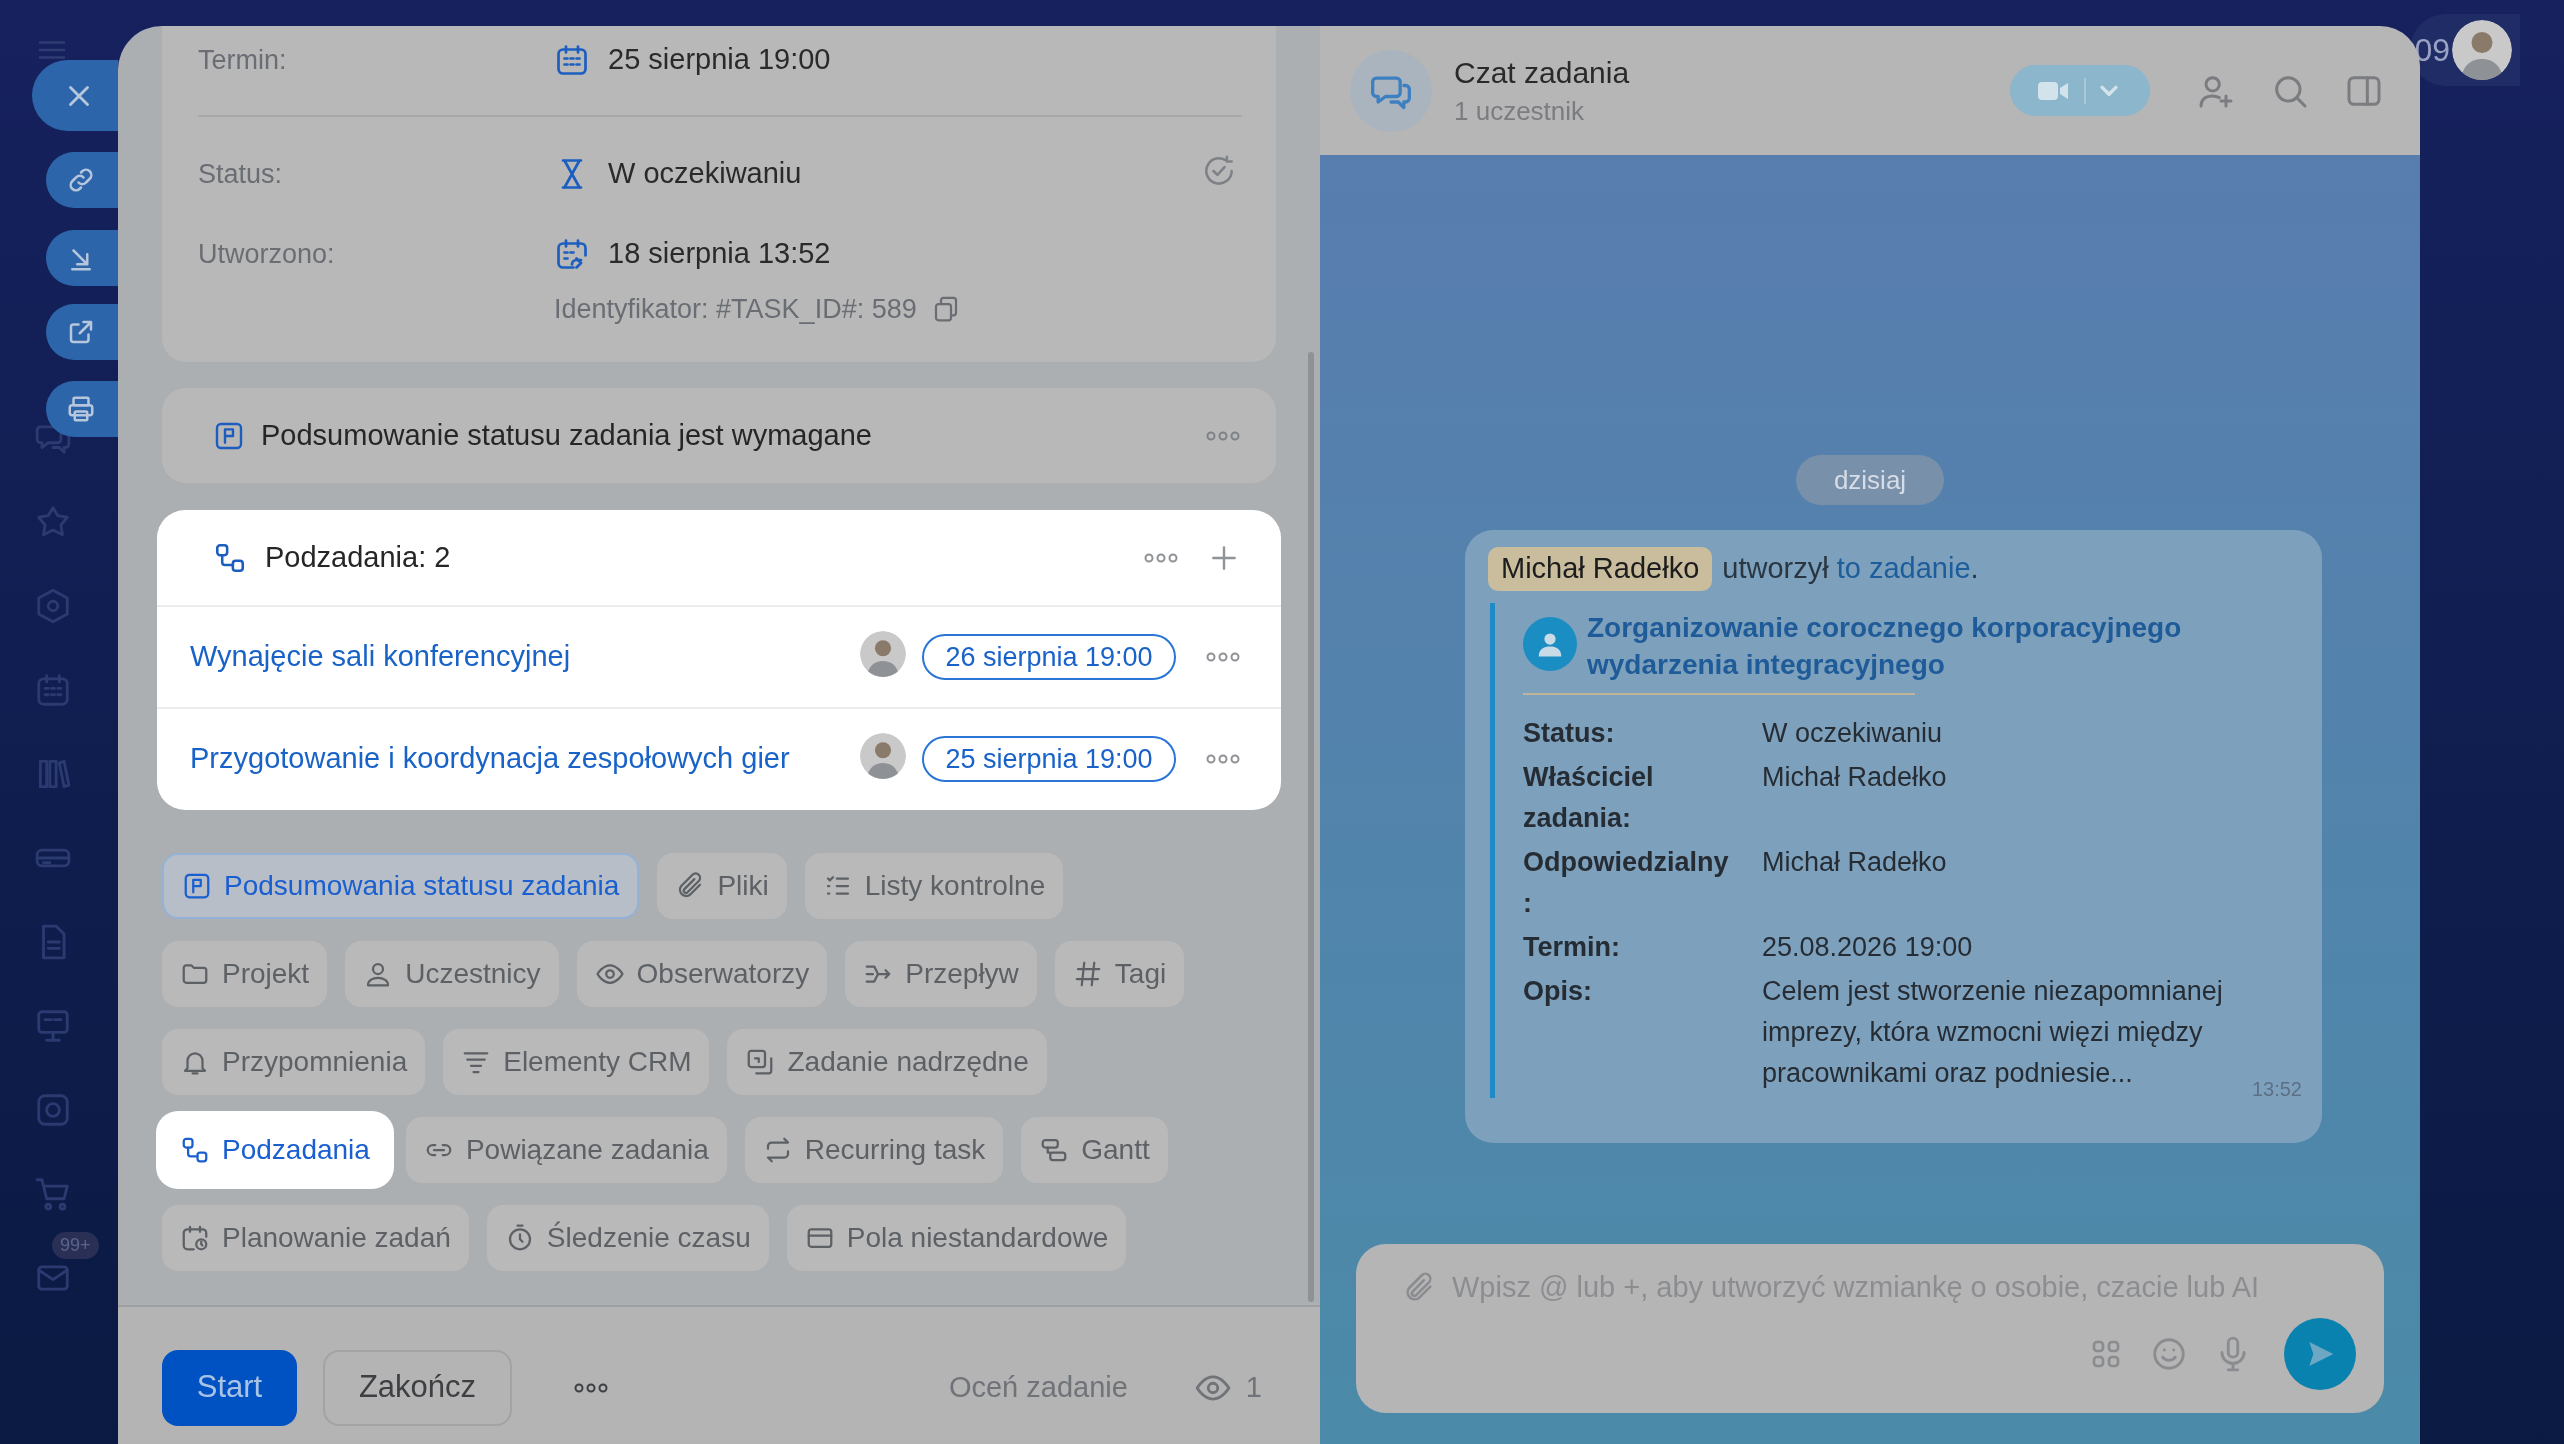 The width and height of the screenshot is (2564, 1444). I want to click on field-label: Właściciel zadania:, so click(1589, 798).